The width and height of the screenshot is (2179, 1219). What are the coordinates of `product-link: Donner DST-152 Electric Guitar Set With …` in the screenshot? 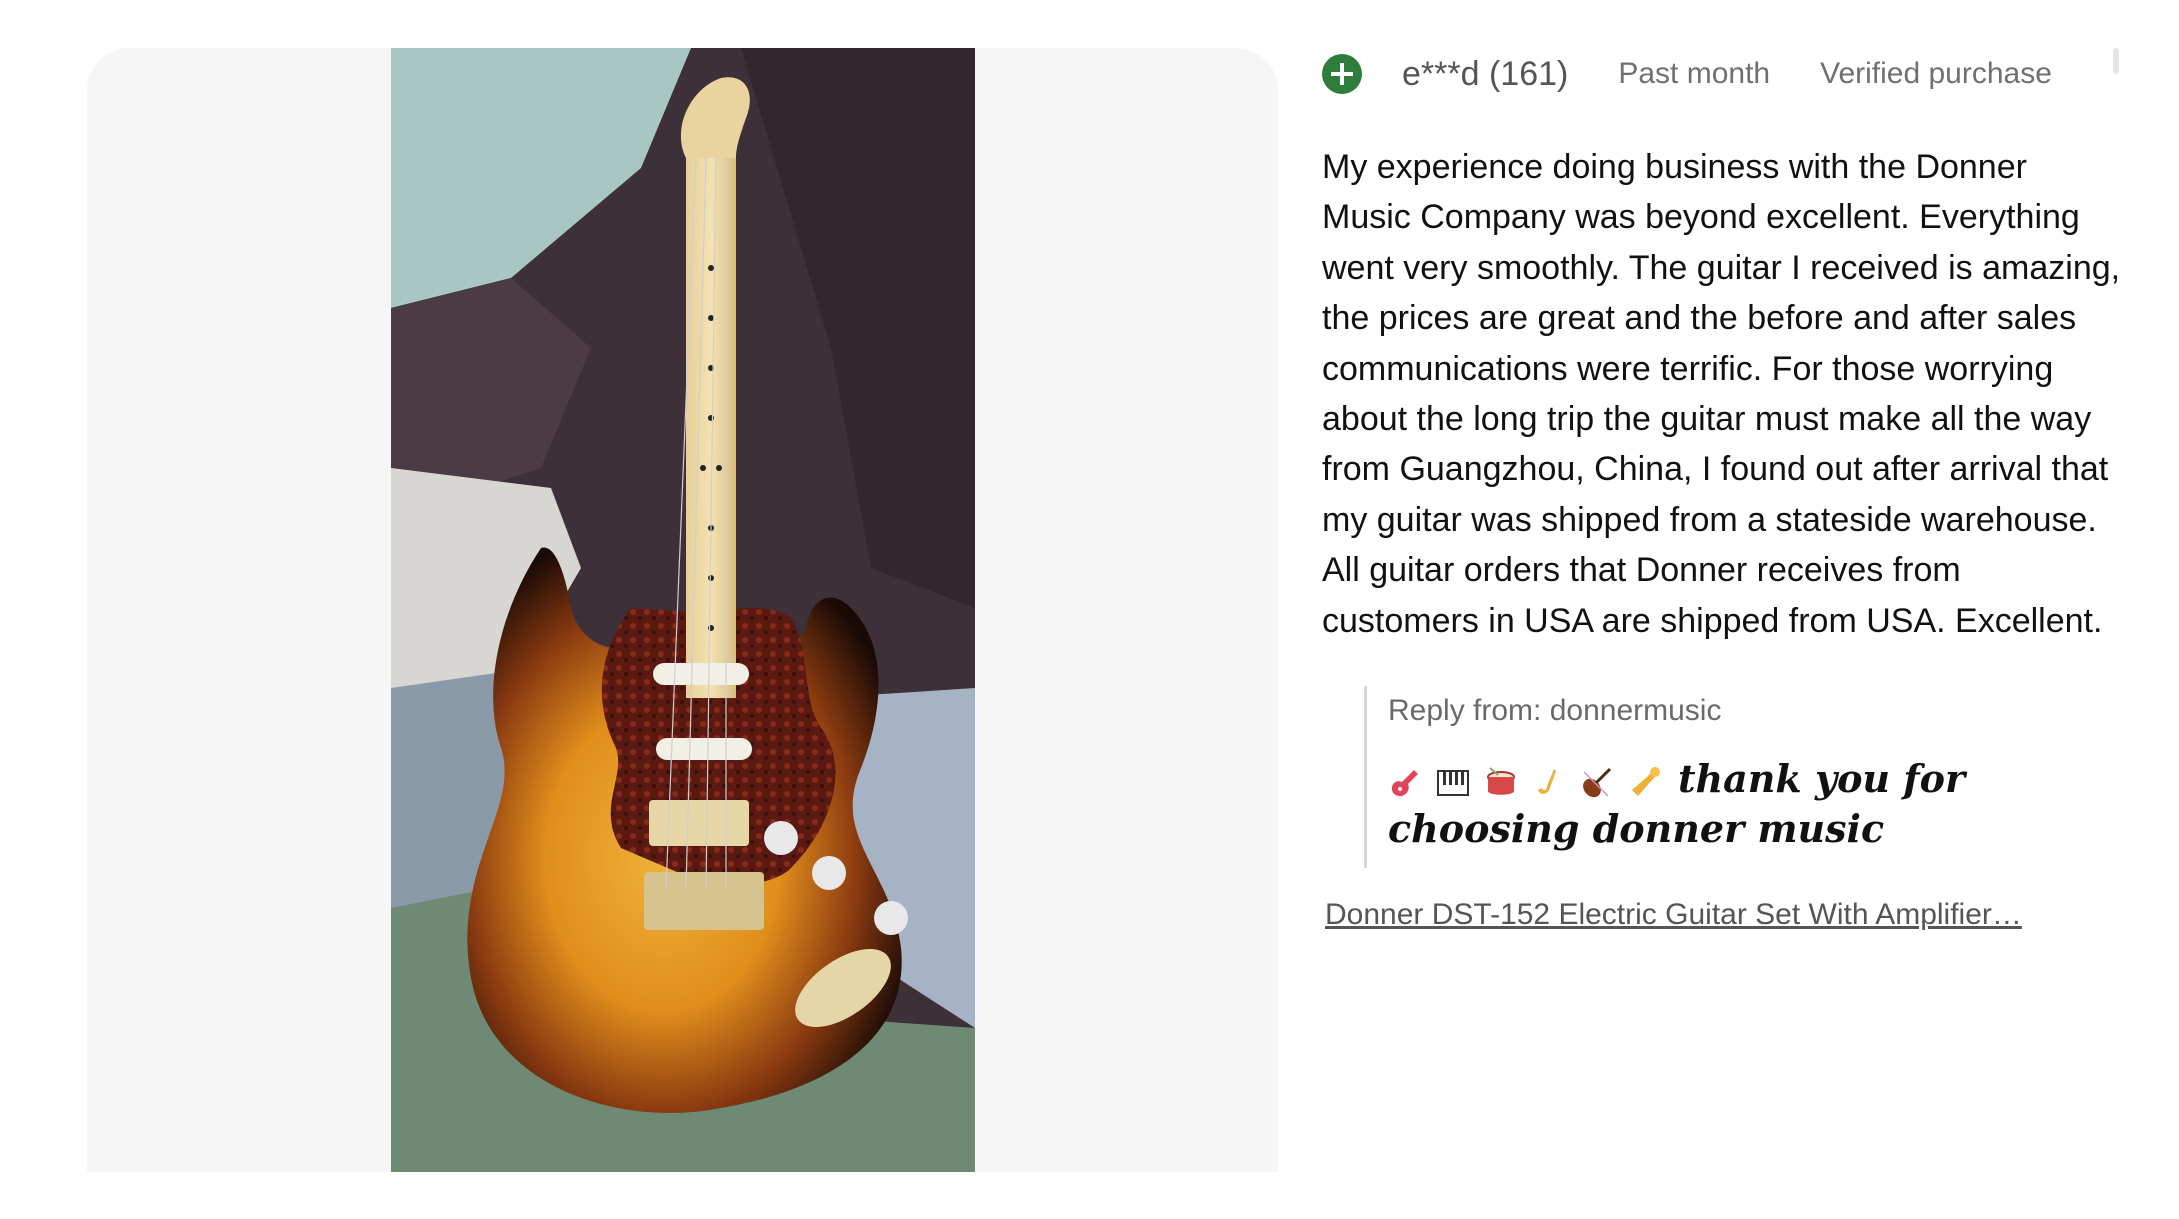 It's located at (1673, 915).